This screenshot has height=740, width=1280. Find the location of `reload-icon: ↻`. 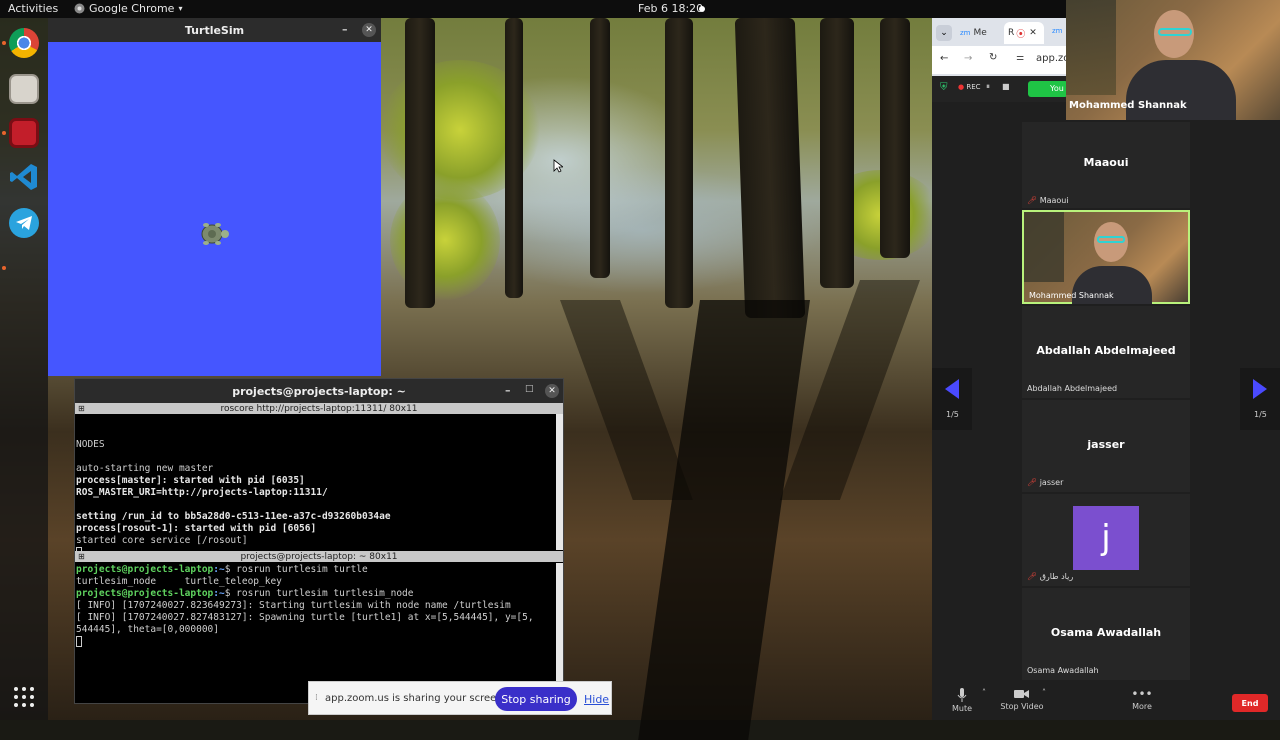

reload-icon: ↻ is located at coordinates (993, 57).